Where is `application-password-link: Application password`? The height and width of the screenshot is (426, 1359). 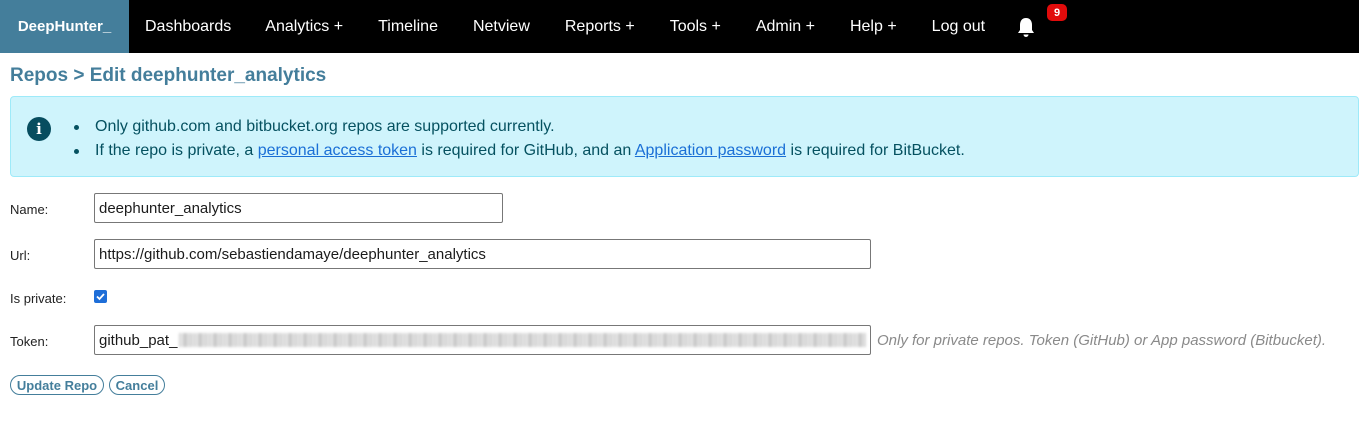 application-password-link: Application password is located at coordinates (710, 150).